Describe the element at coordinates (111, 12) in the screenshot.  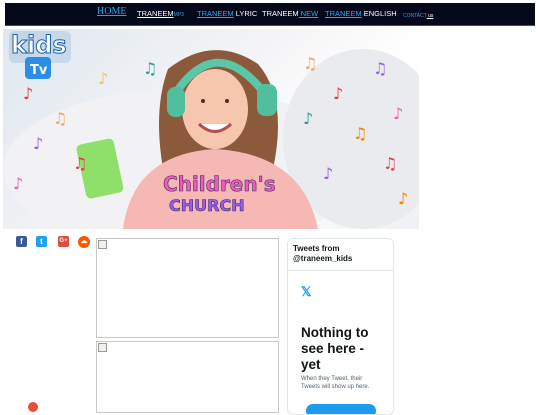
I see `nav-home-link: HOME` at that location.